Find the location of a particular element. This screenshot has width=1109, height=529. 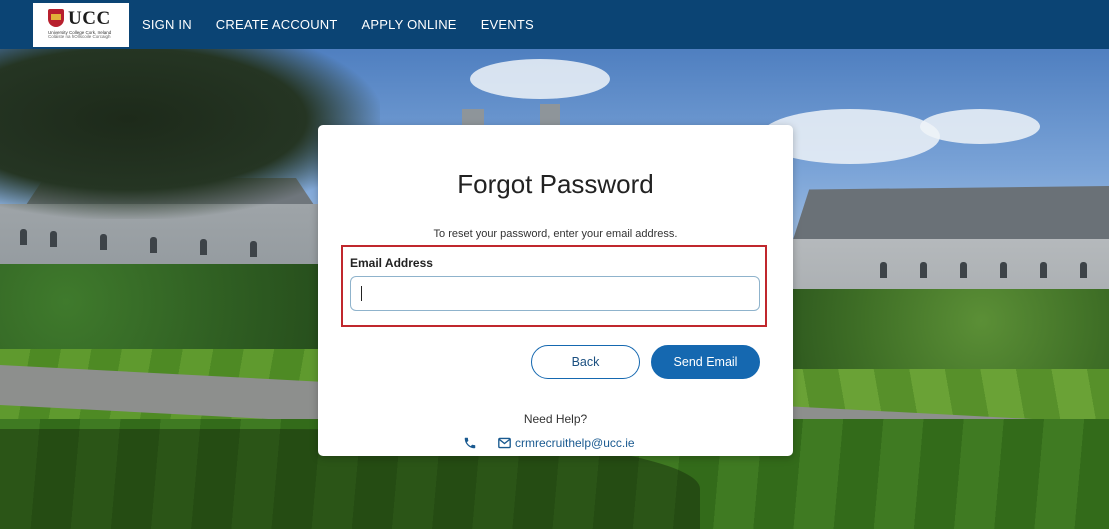

phone-icon is located at coordinates (470, 443).